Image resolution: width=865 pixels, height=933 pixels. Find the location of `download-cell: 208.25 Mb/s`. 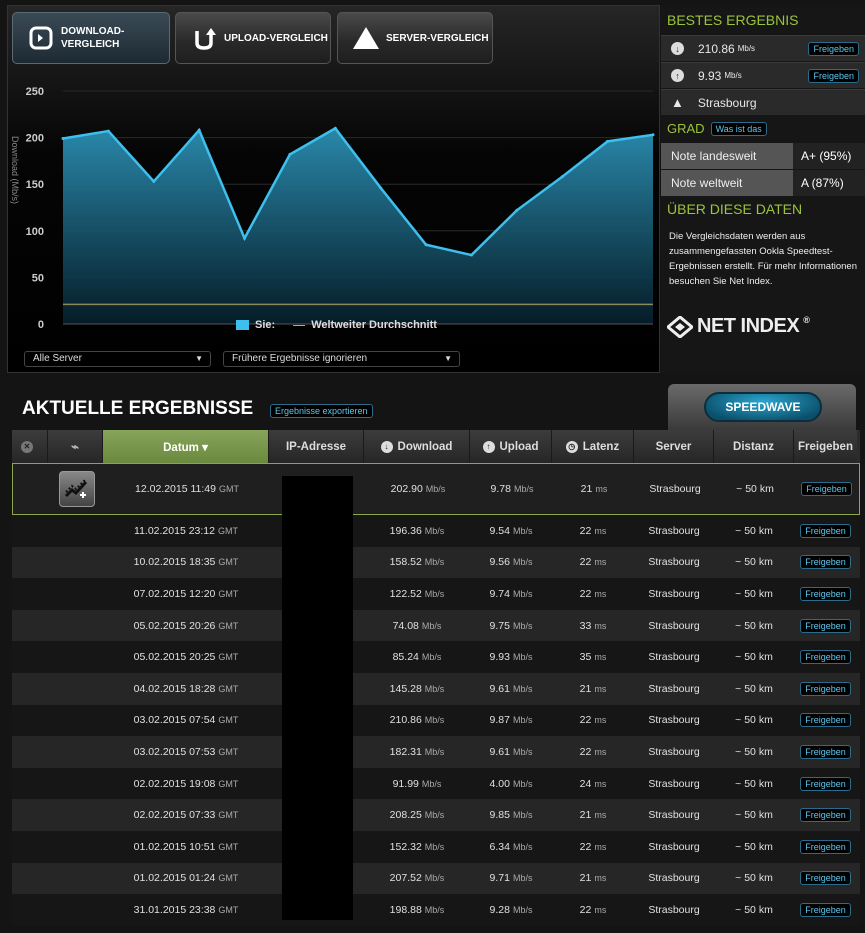

download-cell: 208.25 Mb/s is located at coordinates (417, 815).